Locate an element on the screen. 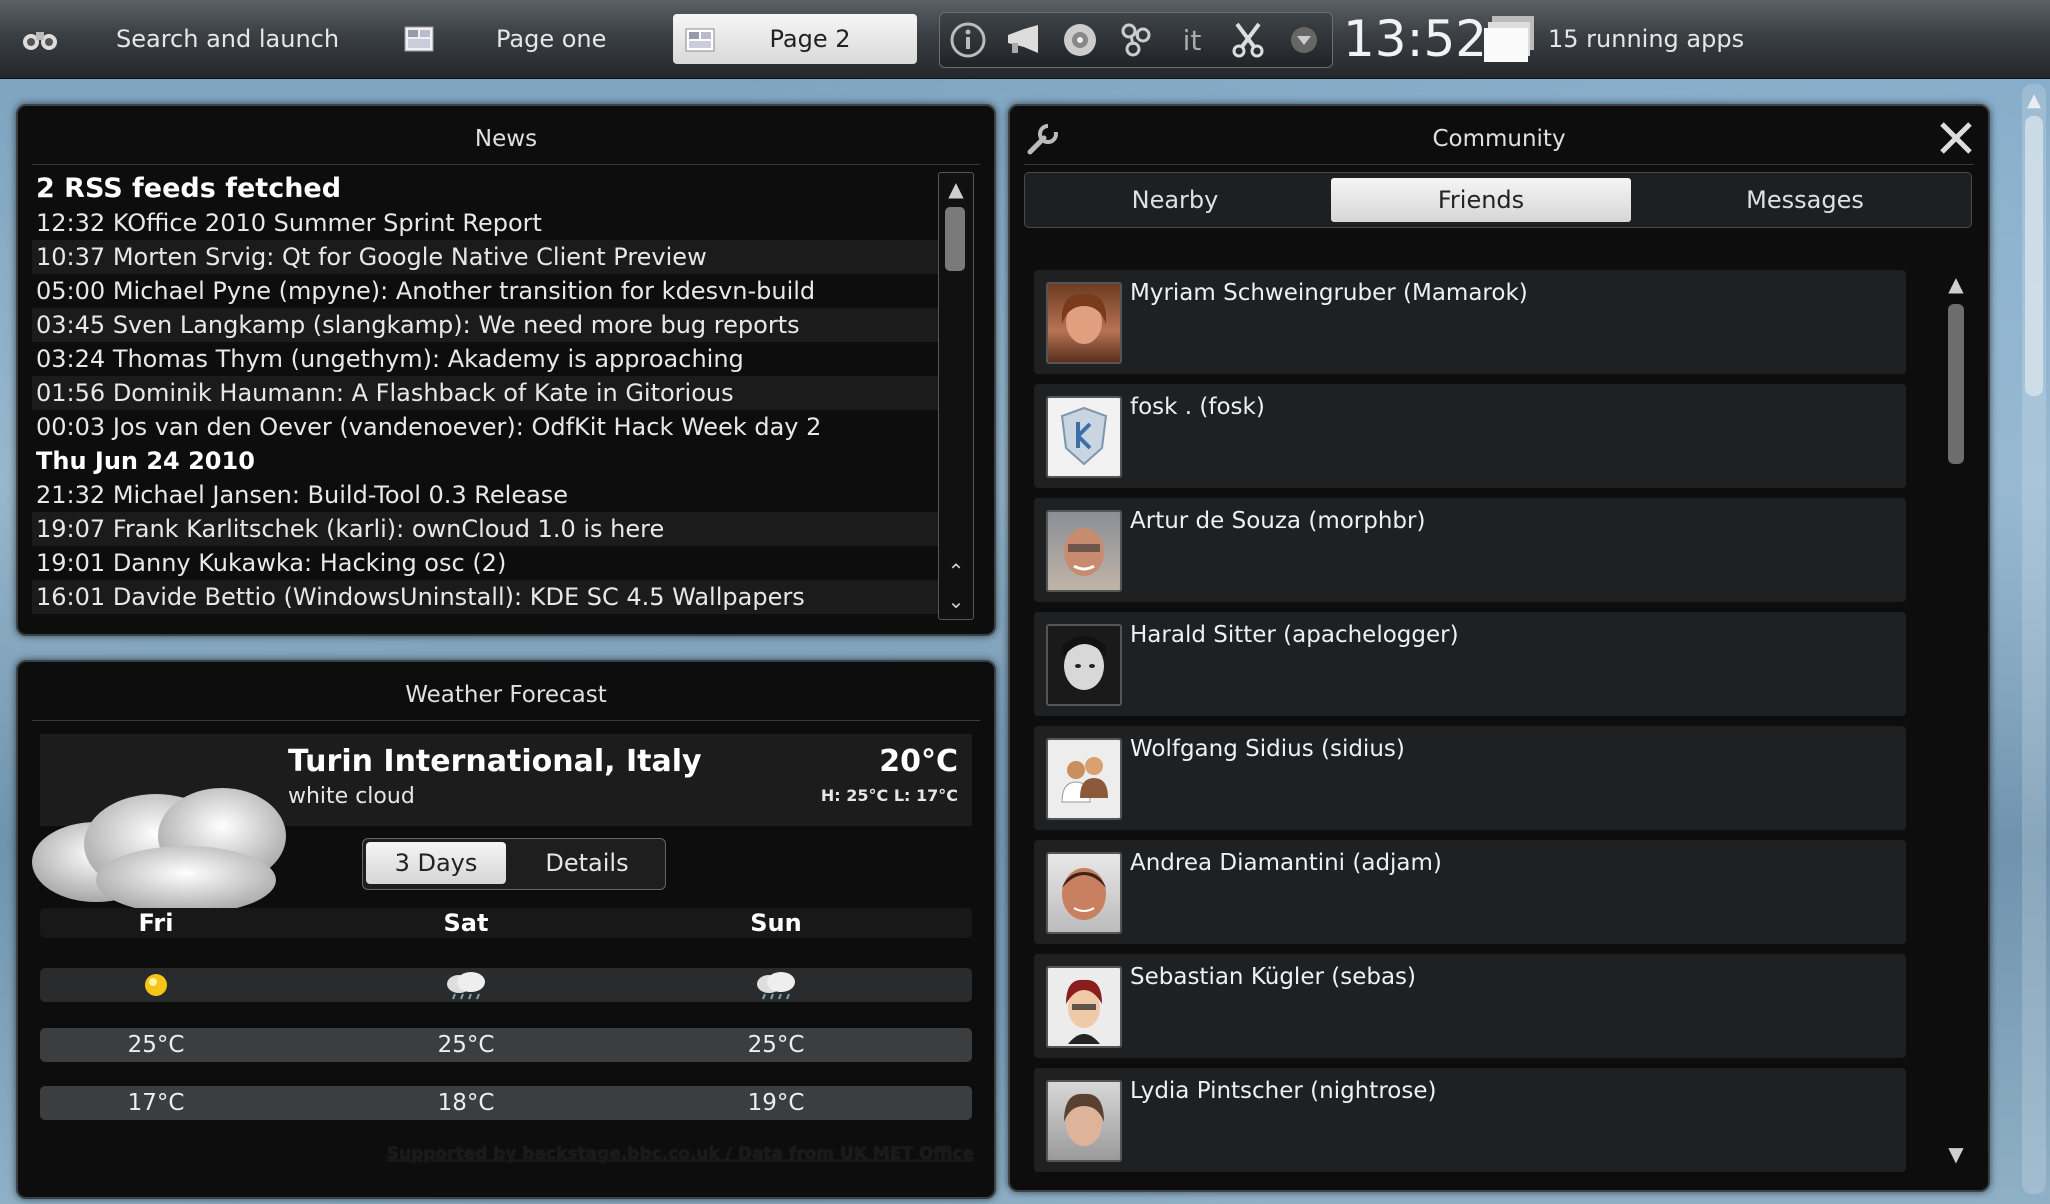 This screenshot has width=2050, height=1204. community-tabs: Nearby Friends Messages is located at coordinates (1498, 200).